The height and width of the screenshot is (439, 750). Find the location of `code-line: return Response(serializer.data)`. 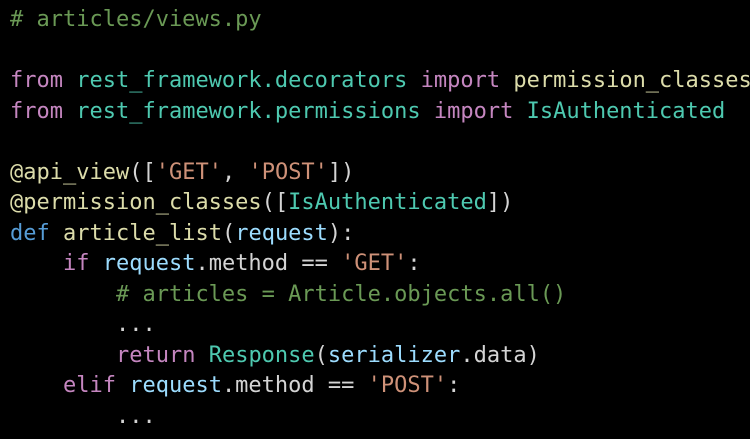

code-line: return Response(serializer.data) is located at coordinates (275, 356).